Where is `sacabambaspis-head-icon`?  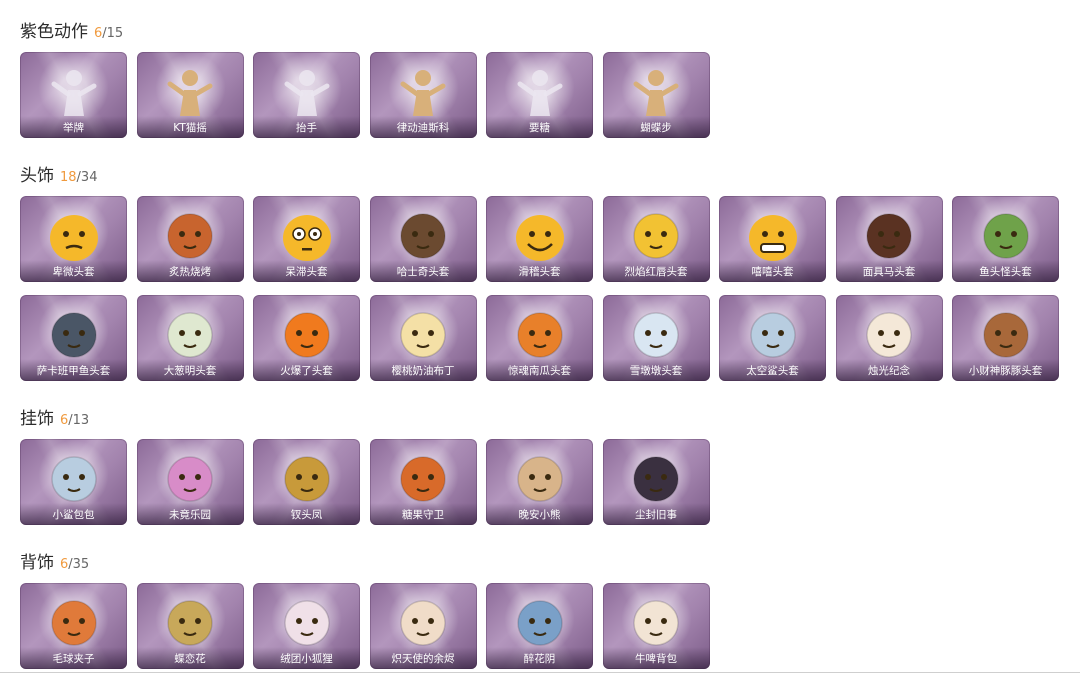 sacabambaspis-head-icon is located at coordinates (74, 335).